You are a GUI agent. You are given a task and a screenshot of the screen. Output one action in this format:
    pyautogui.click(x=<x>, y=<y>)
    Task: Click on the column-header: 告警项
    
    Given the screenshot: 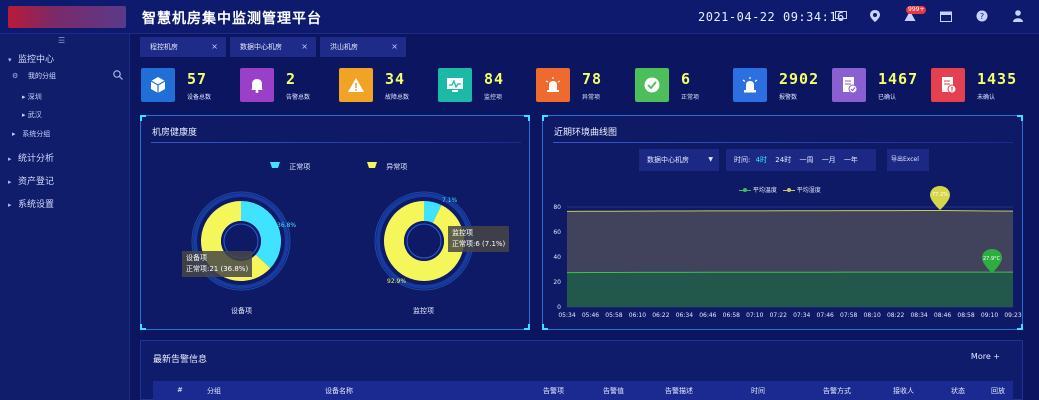 What is the action you would take?
    pyautogui.click(x=553, y=391)
    